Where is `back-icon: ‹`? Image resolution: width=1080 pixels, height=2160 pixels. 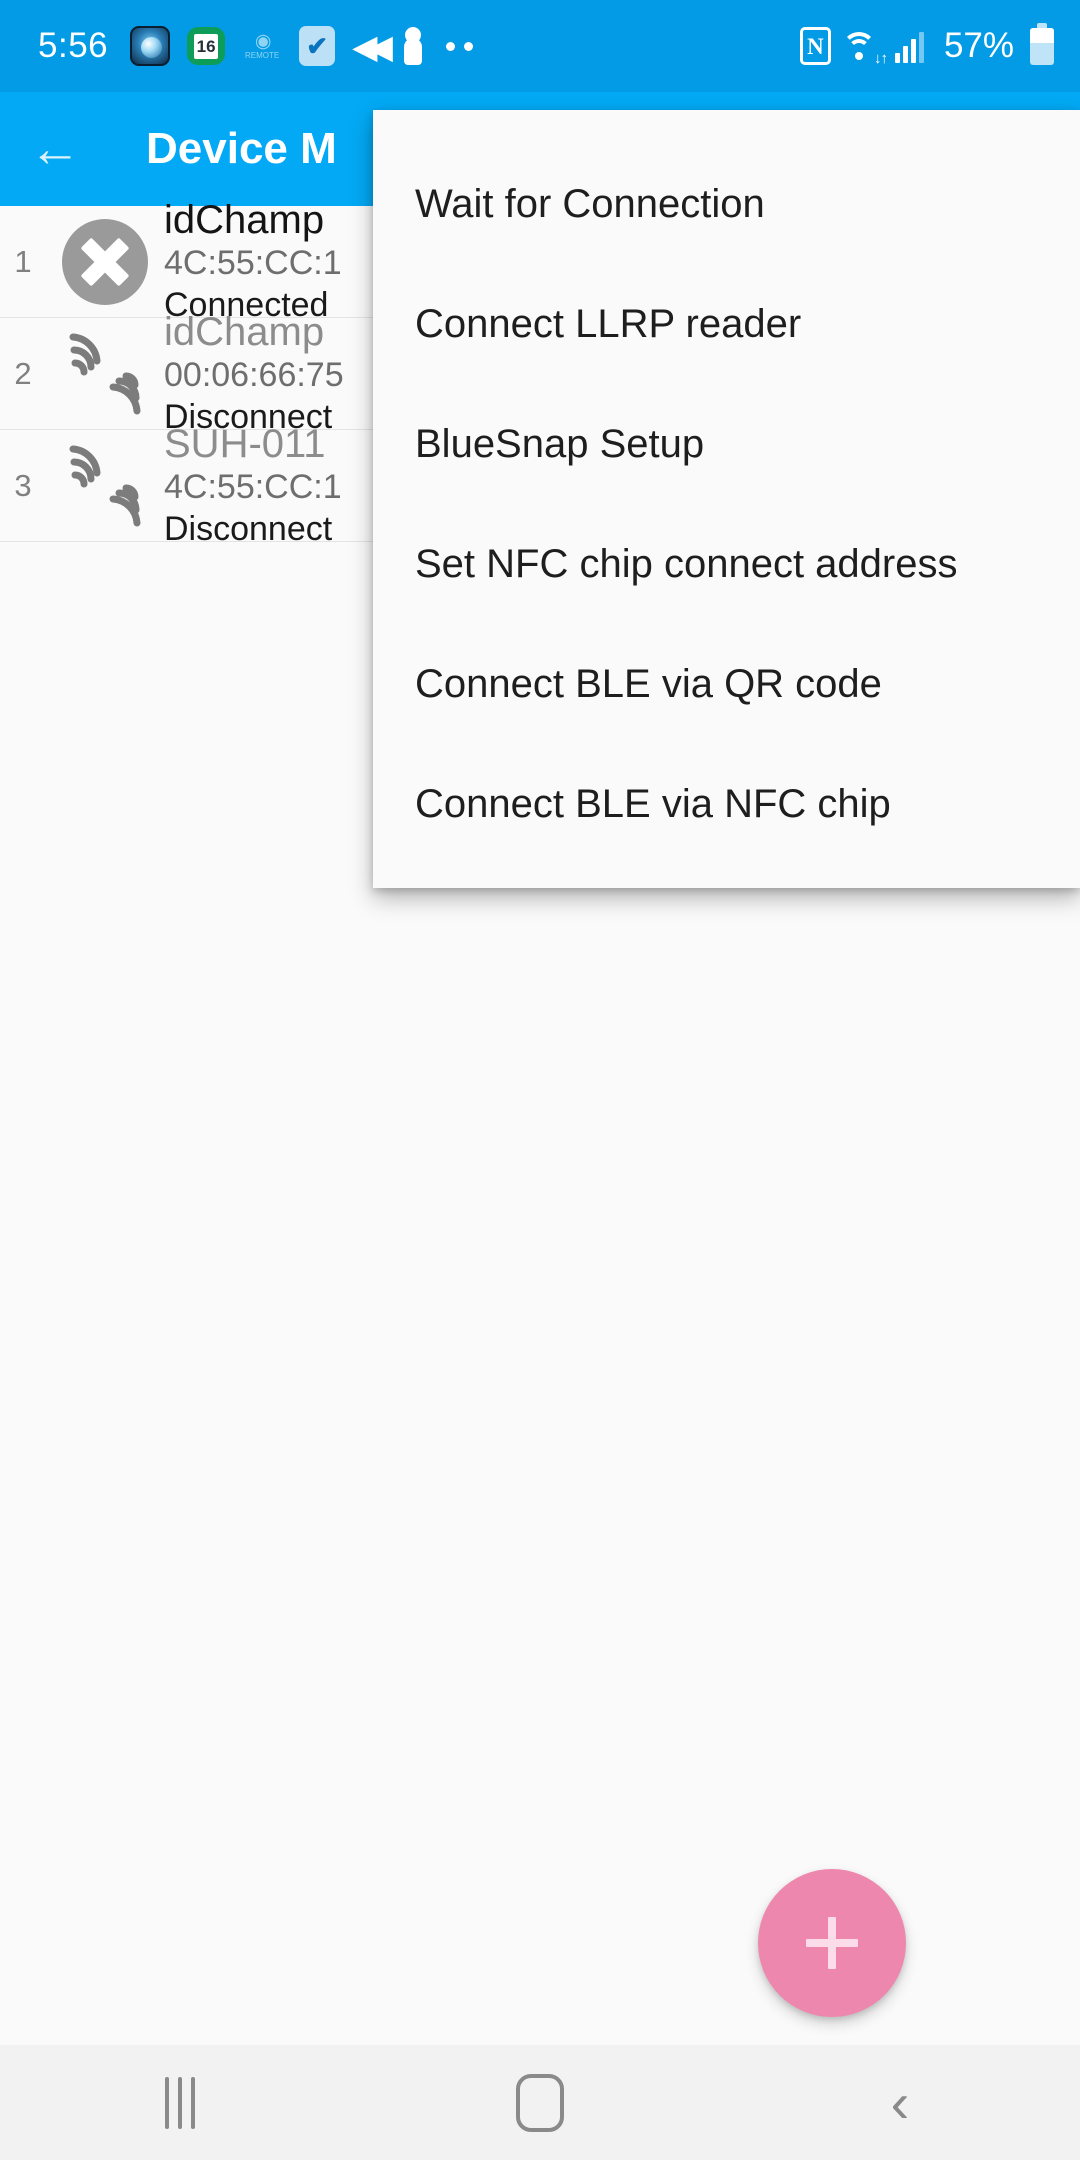 back-icon: ‹ is located at coordinates (900, 2102).